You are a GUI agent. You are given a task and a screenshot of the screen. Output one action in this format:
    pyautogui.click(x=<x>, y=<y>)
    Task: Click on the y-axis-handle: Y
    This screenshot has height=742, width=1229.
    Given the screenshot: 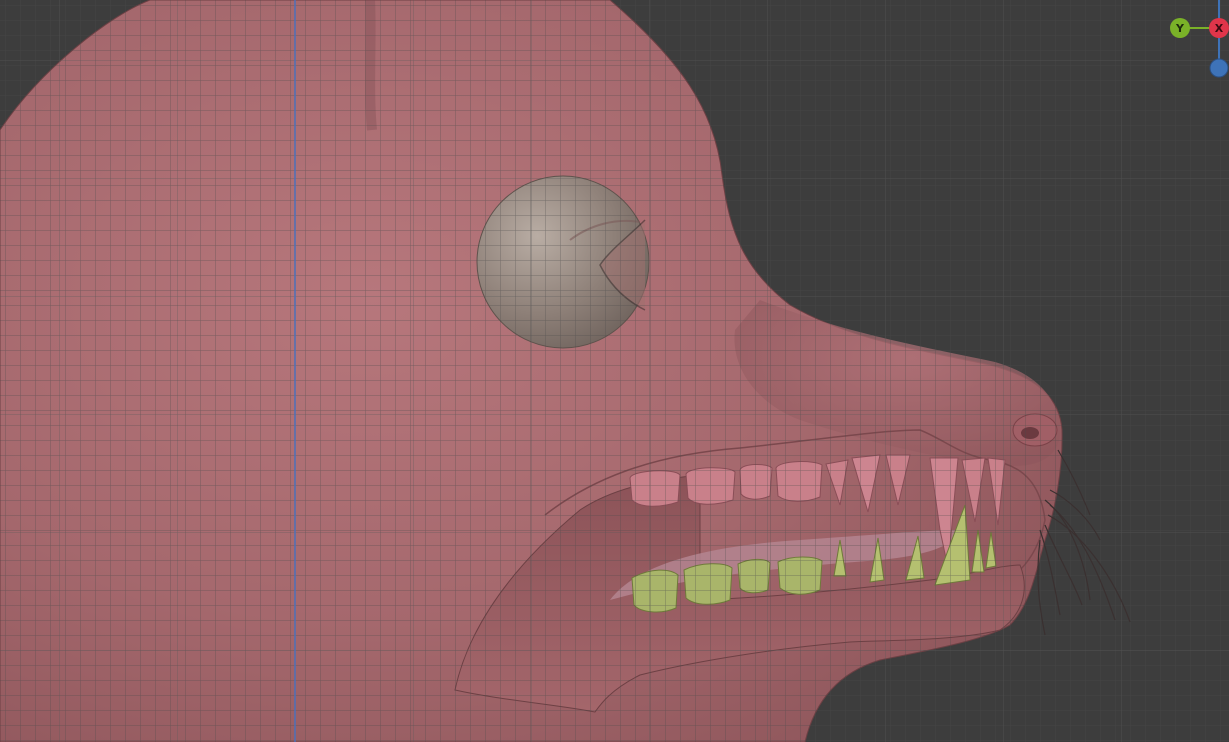 What is the action you would take?
    pyautogui.click(x=1180, y=28)
    